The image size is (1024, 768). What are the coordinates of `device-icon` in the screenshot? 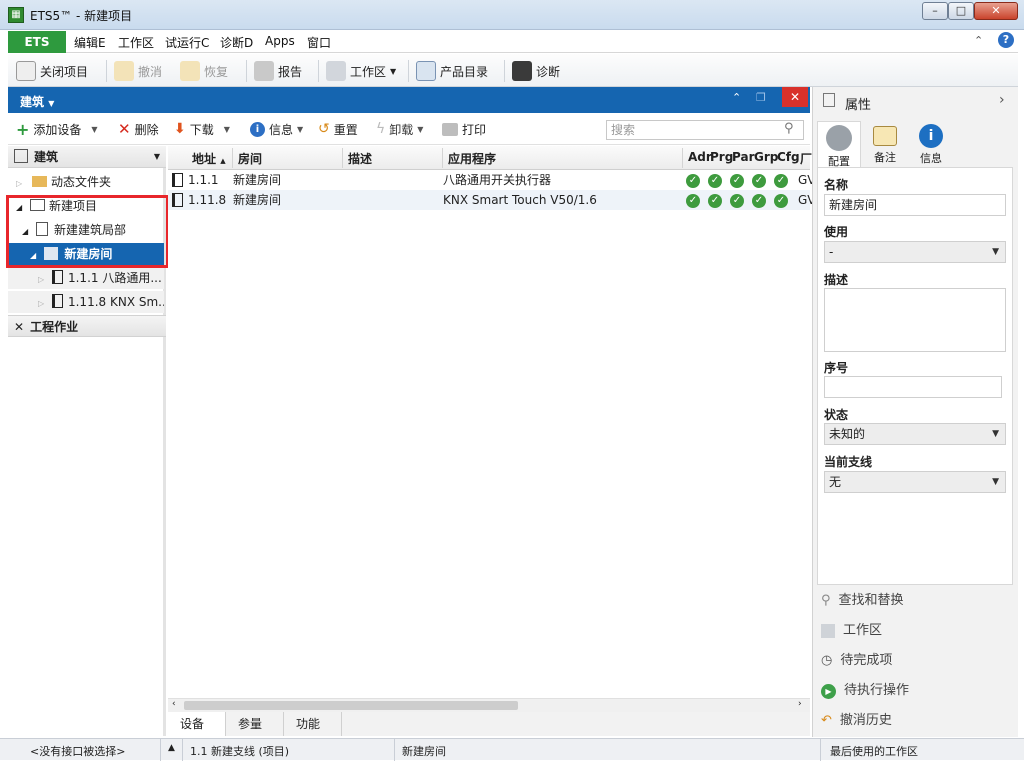 It's located at (57, 301).